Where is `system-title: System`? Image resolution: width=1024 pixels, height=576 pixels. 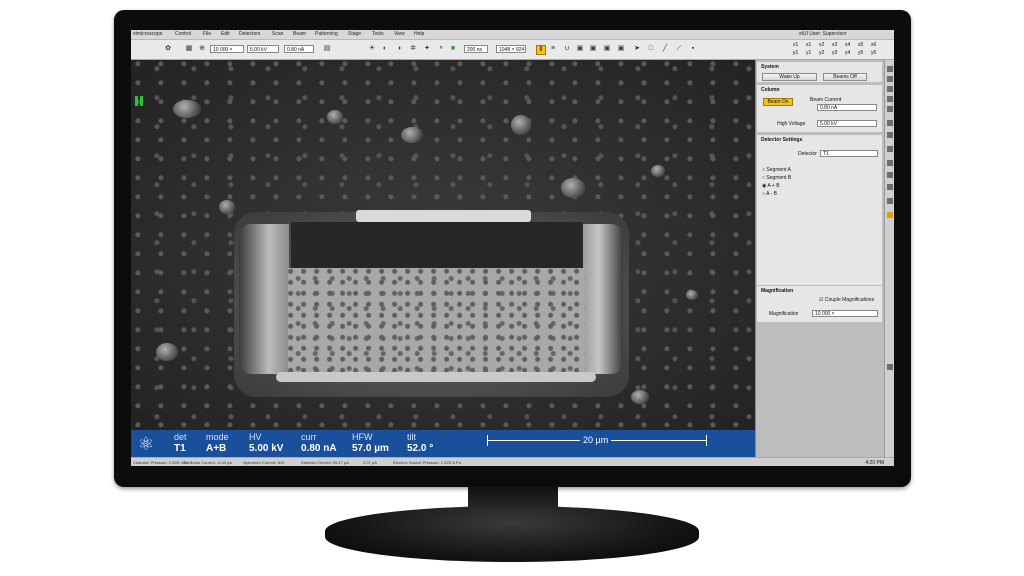 system-title: System is located at coordinates (770, 67).